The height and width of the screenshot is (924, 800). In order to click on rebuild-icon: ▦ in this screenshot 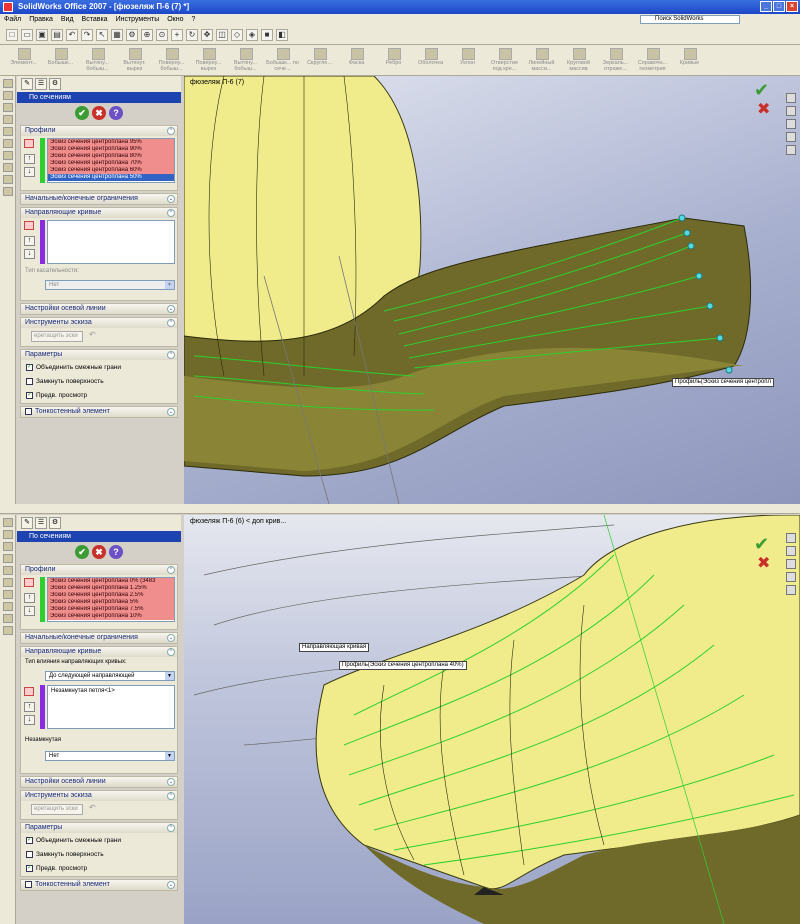, I will do `click(117, 34)`.